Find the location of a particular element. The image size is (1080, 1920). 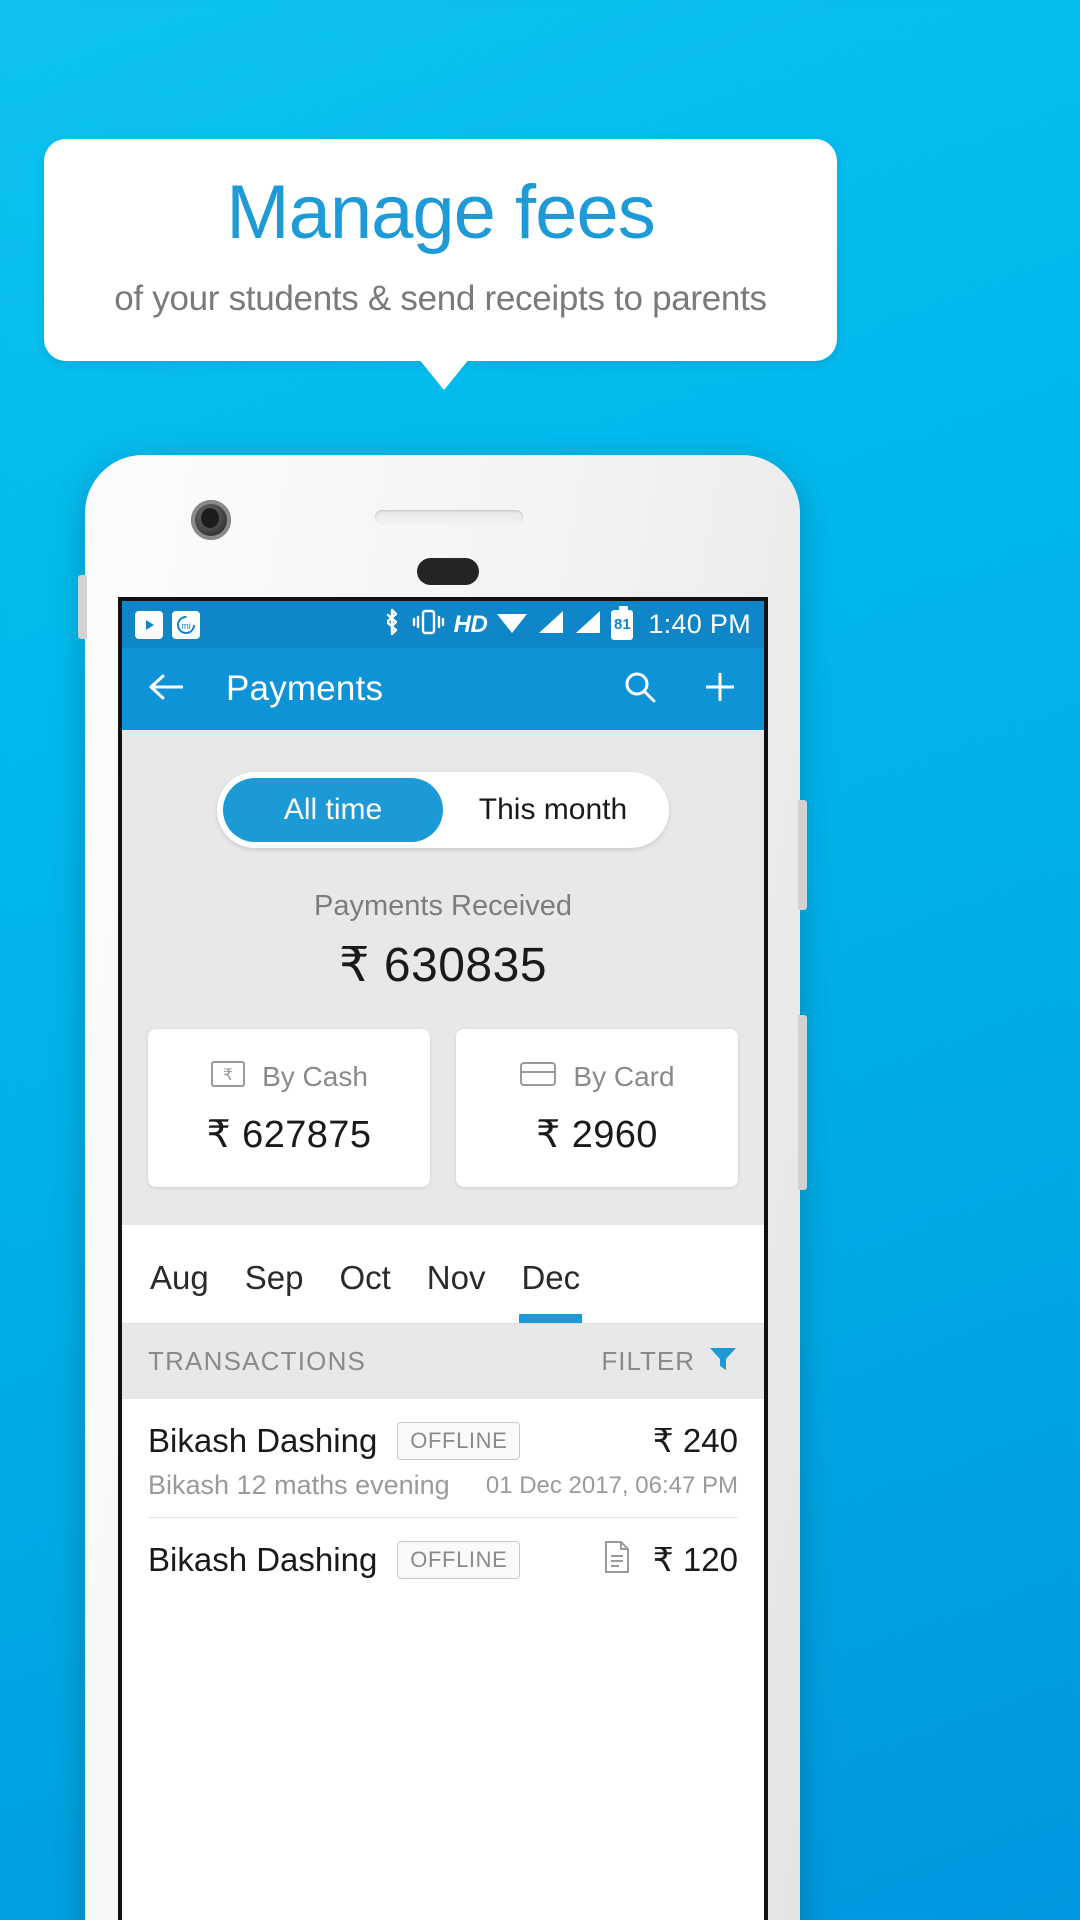

search-icon is located at coordinates (640, 689).